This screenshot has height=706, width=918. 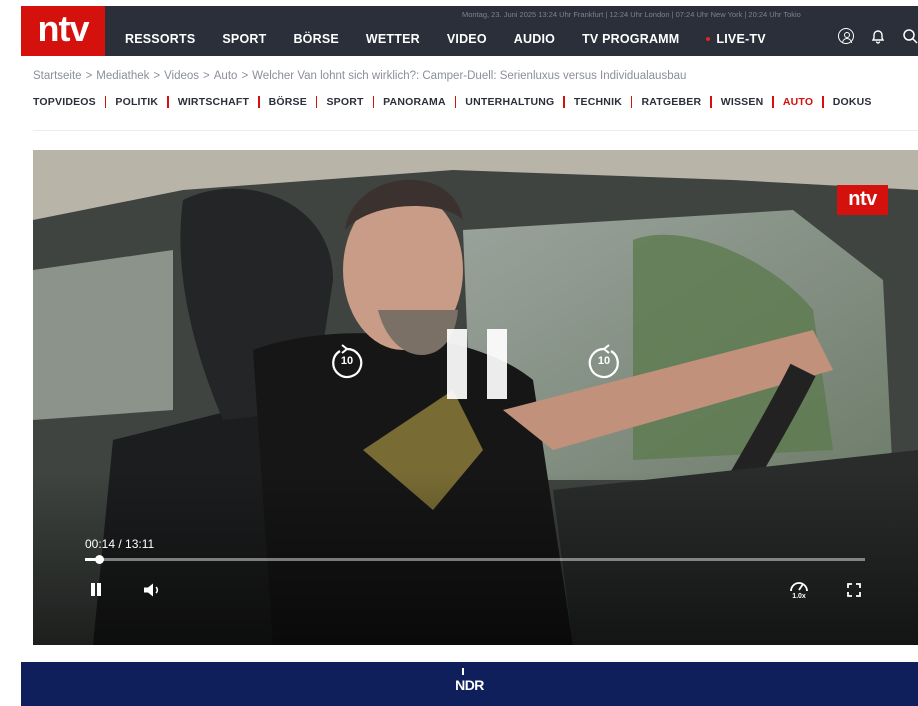 I want to click on ndr-banner: NDR, so click(x=469, y=684).